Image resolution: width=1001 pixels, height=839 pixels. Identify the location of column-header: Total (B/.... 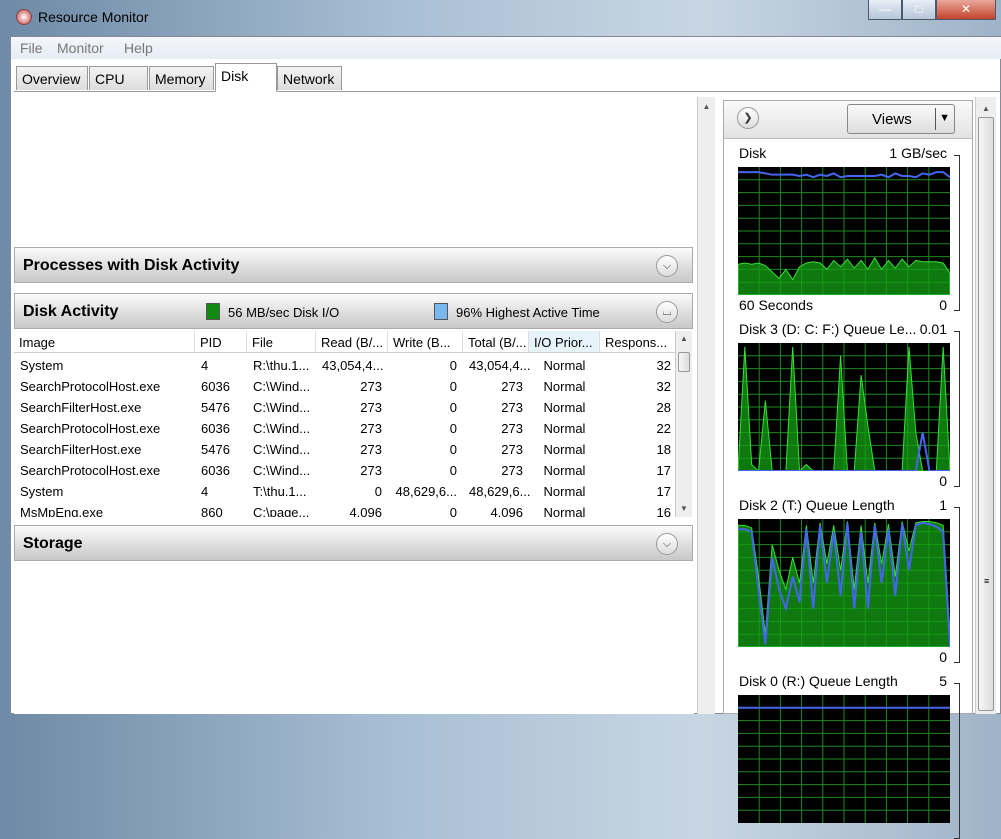
(496, 342).